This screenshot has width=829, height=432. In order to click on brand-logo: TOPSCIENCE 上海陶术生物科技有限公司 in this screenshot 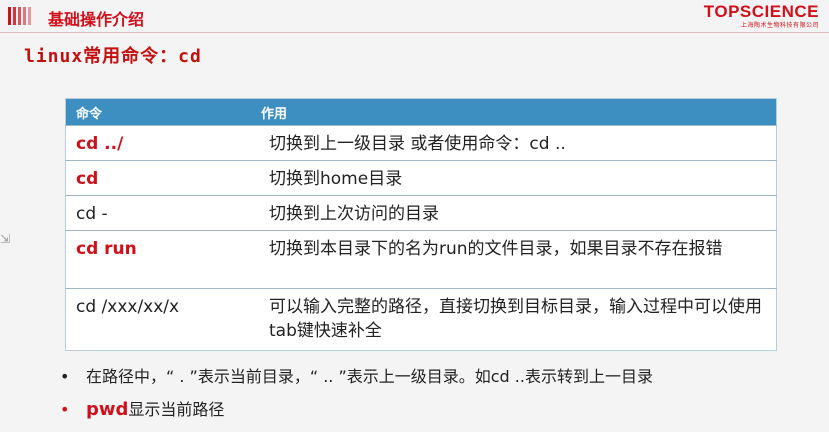, I will do `click(761, 16)`.